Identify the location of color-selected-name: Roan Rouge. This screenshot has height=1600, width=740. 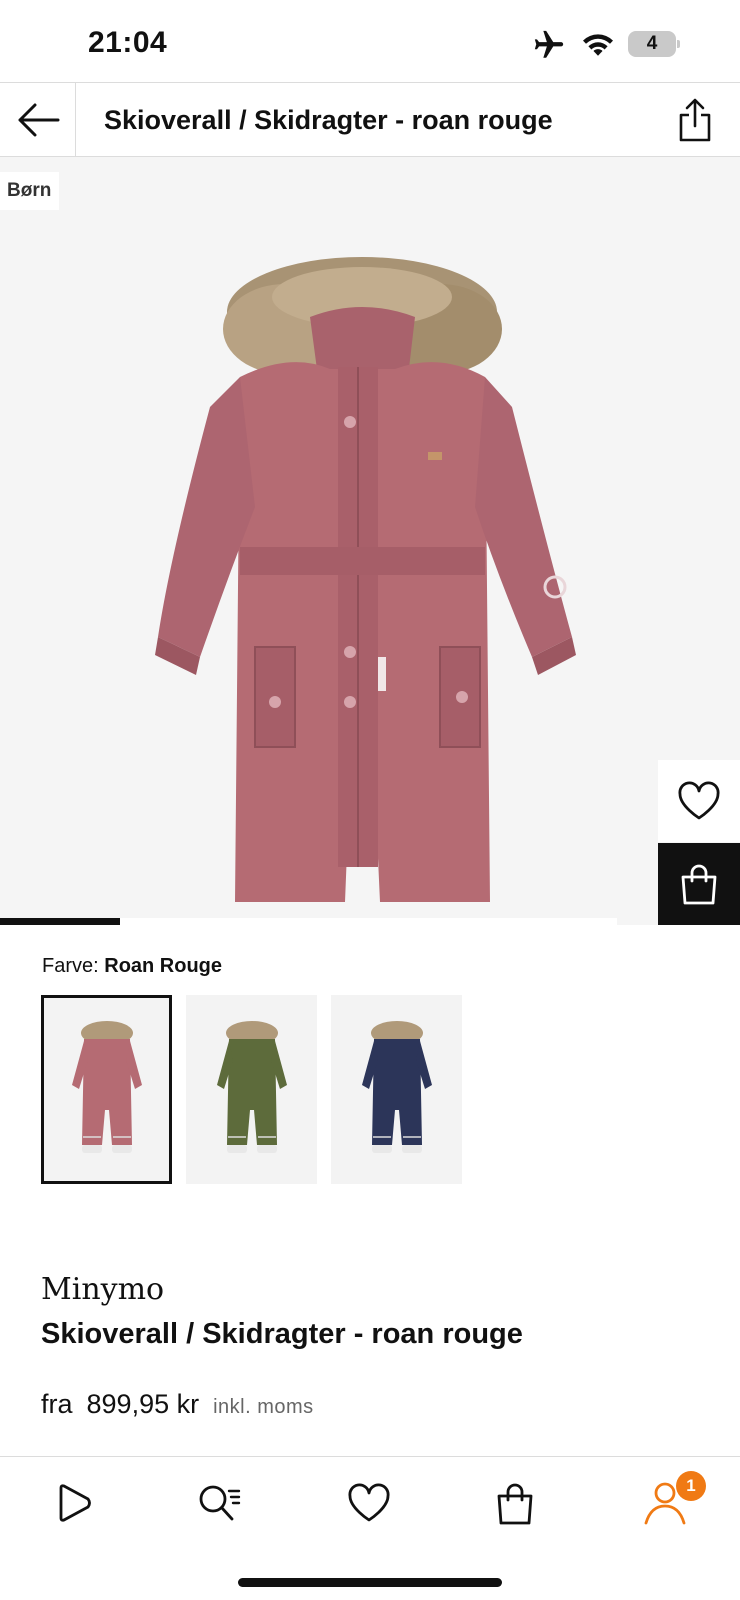
(163, 966).